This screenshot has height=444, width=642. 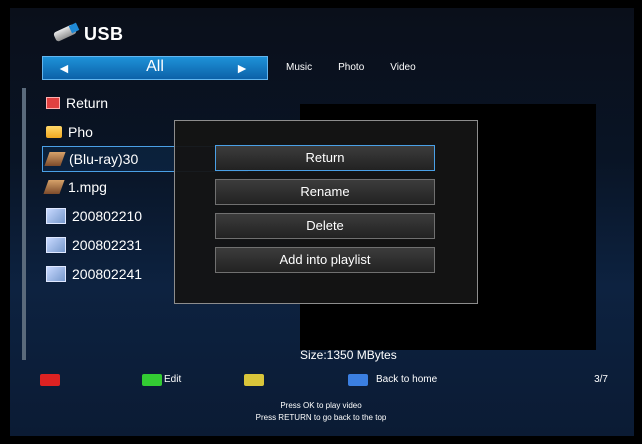 I want to click on bottom-bar: Edit Back to home 3/7, so click(x=330, y=381).